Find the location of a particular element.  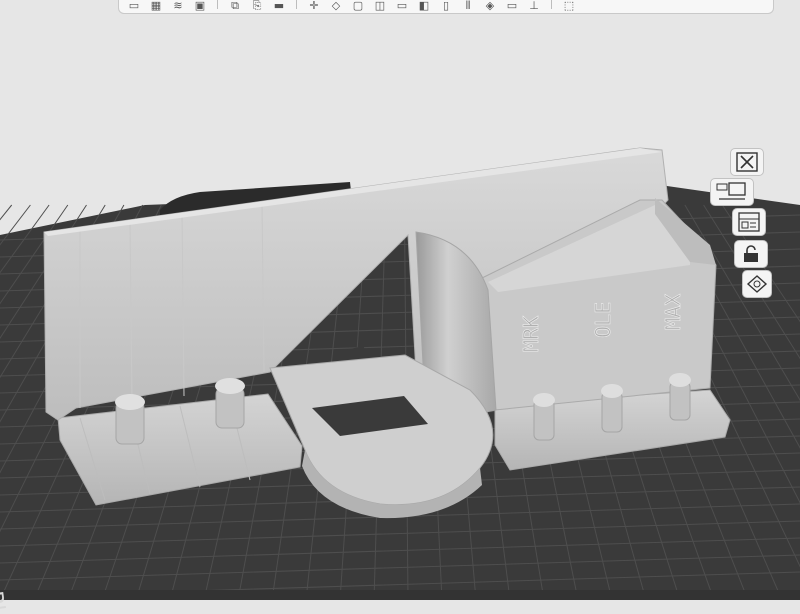

top-toolbar: ▭ ▦ ≋ ▣ ⧉ ⎘ ▬ ✛ ◇ ▢ ◫ ▭ ◧ ▯ ⫴ ◈ ▭ ⊥ ⬚ is located at coordinates (446, 7).